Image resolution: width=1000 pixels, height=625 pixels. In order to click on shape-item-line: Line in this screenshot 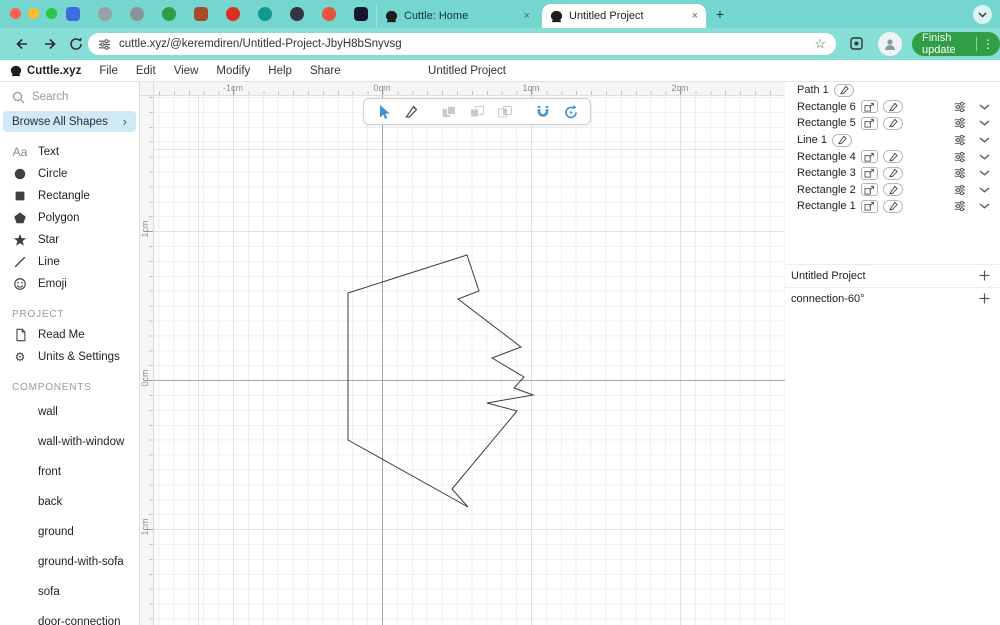, I will do `click(69, 262)`.